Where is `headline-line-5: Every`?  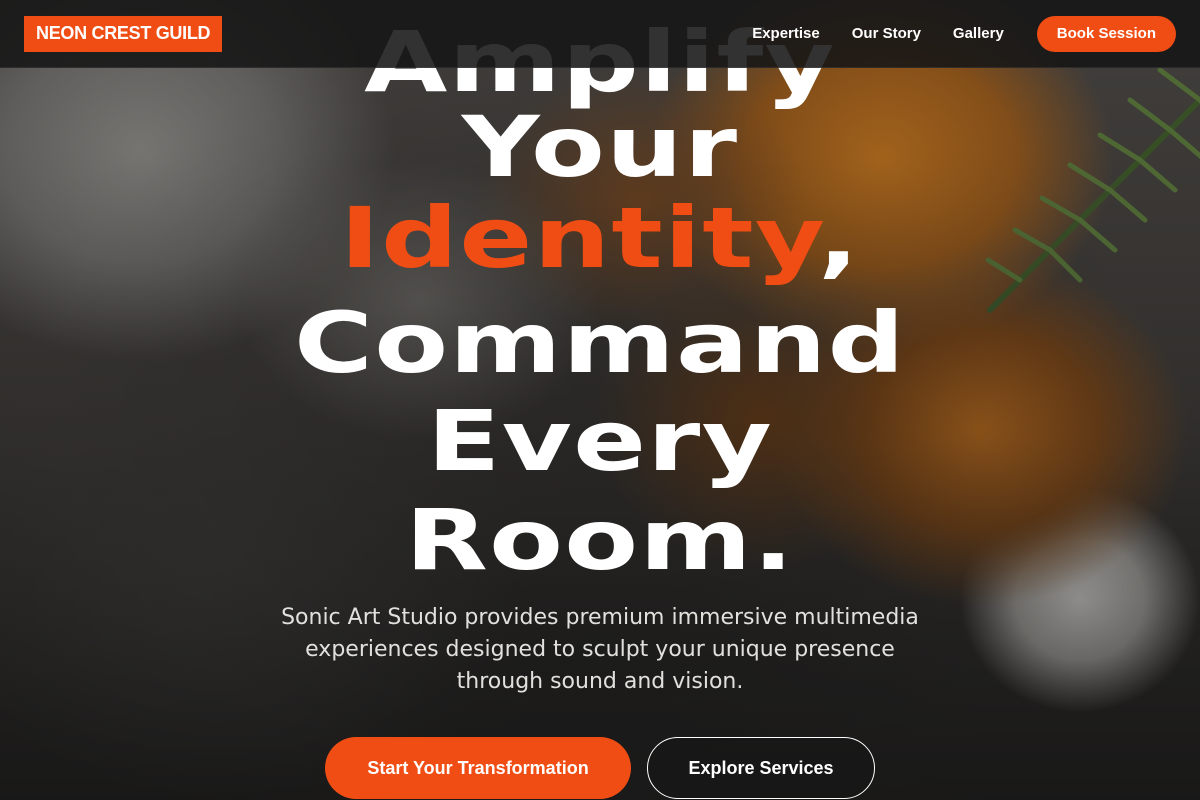 headline-line-5: Every is located at coordinates (600, 441).